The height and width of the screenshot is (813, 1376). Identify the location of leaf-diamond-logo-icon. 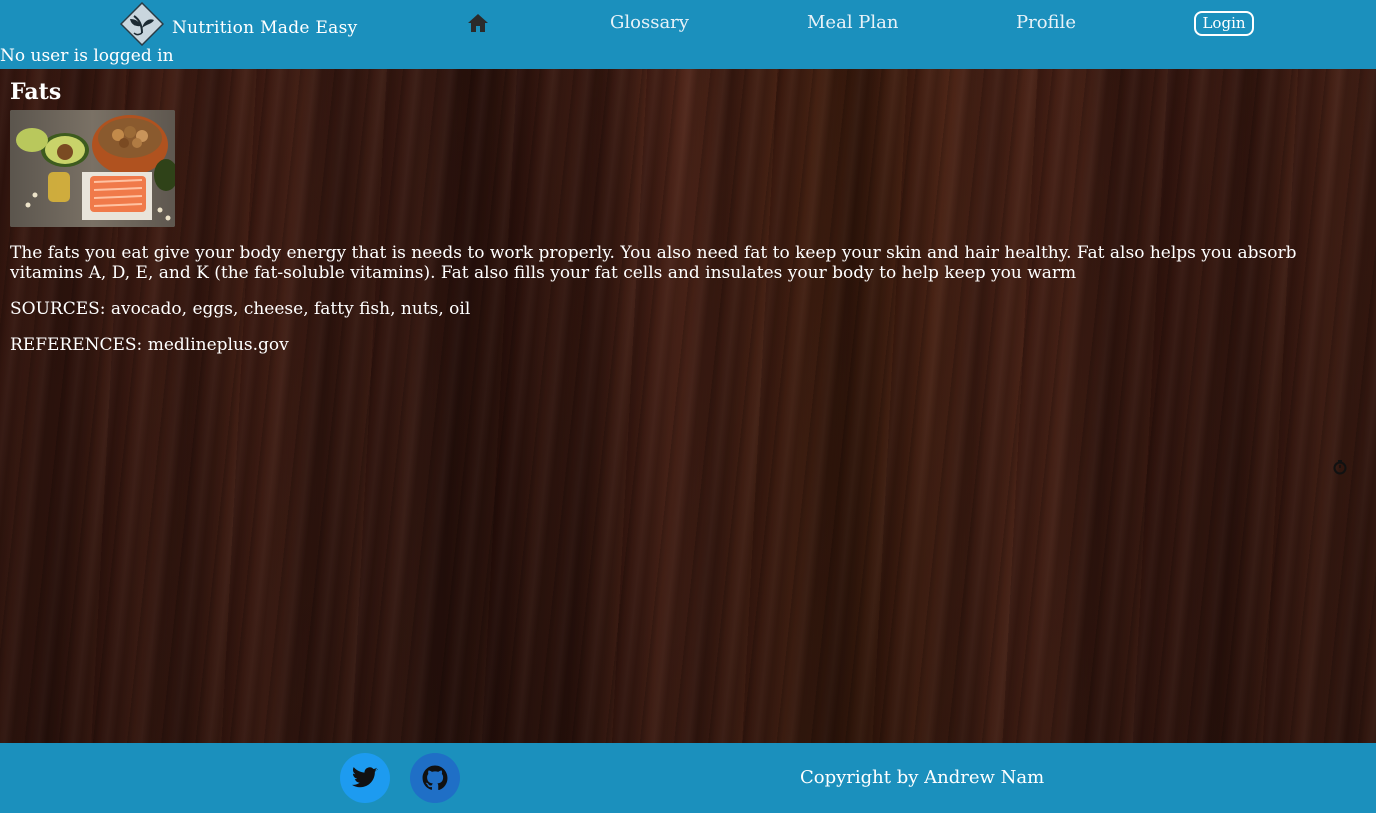
(142, 24).